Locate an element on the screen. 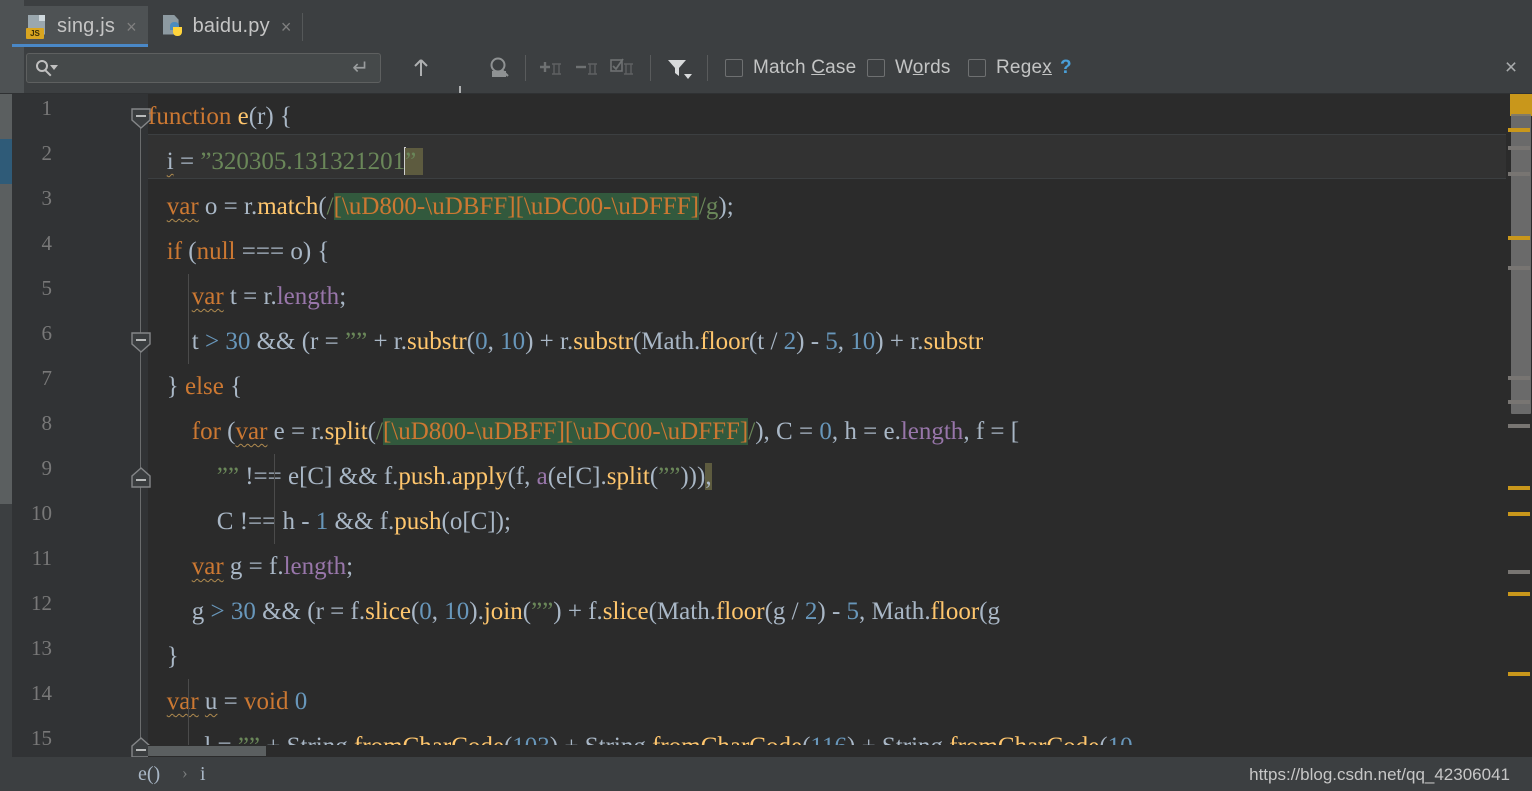  code-line-7: } else { is located at coordinates (195, 386).